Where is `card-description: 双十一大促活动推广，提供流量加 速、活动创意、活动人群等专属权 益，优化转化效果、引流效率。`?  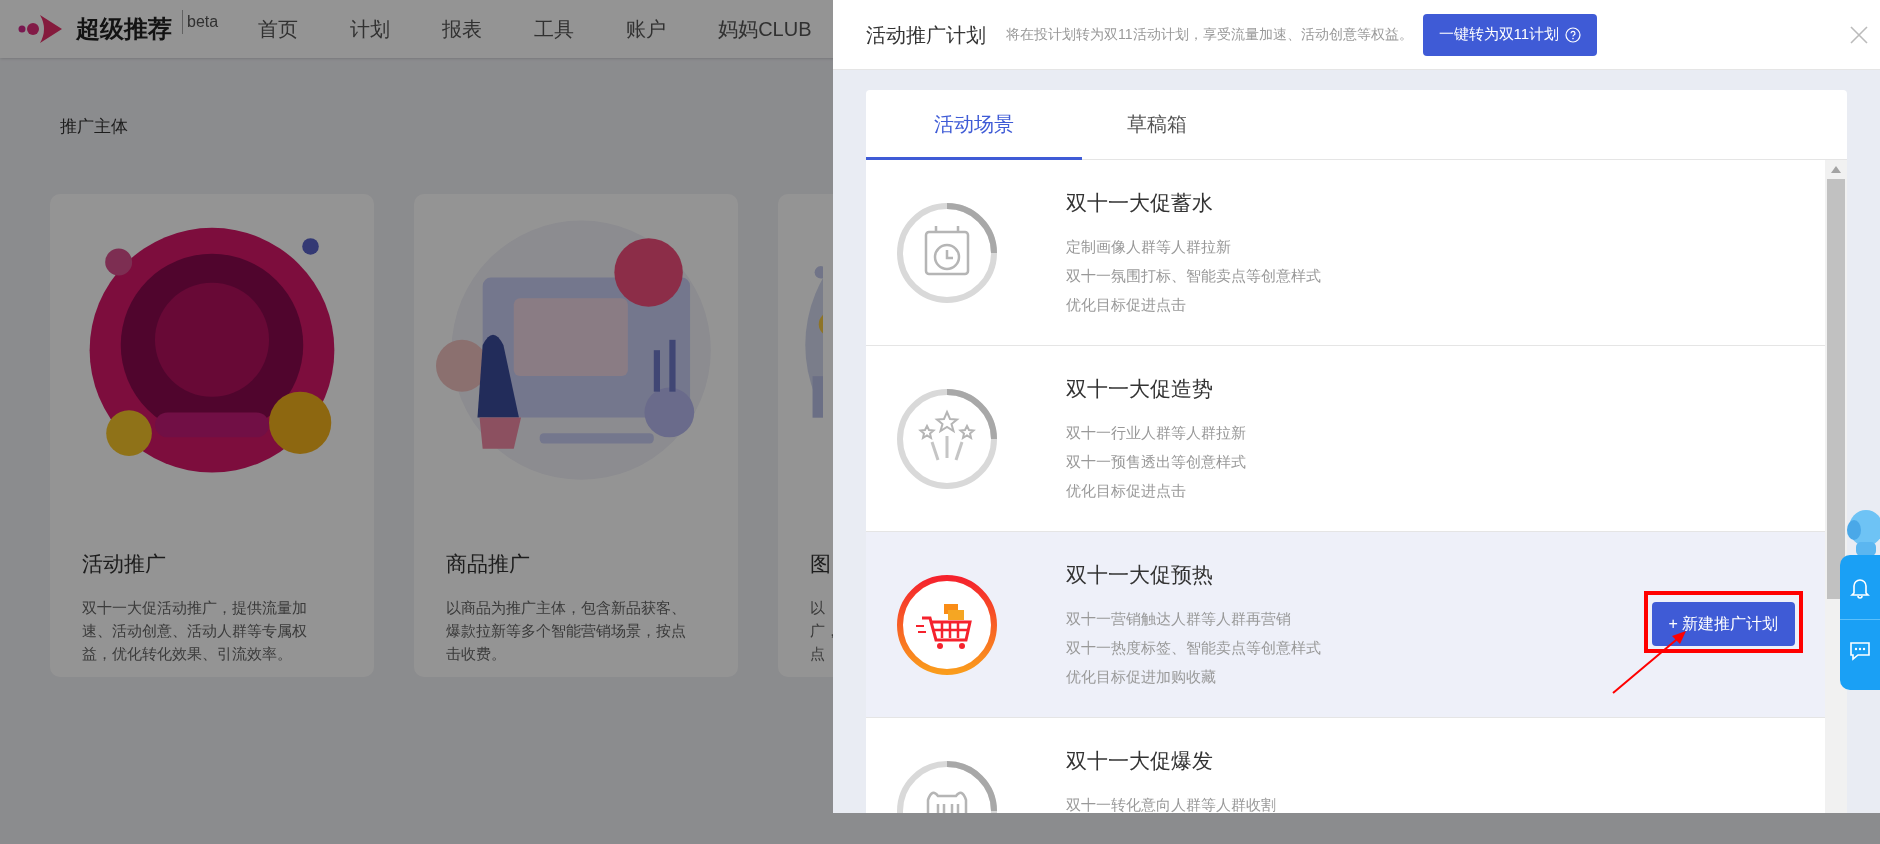
card-description: 双十一大促活动推广，提供流量加 速、活动创意、活动人群等专属权 益，优化转化效果、引流效率。 is located at coordinates (194, 630).